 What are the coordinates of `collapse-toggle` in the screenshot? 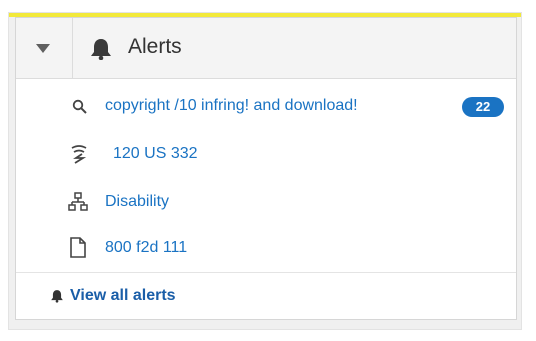 It's located at (44, 48).